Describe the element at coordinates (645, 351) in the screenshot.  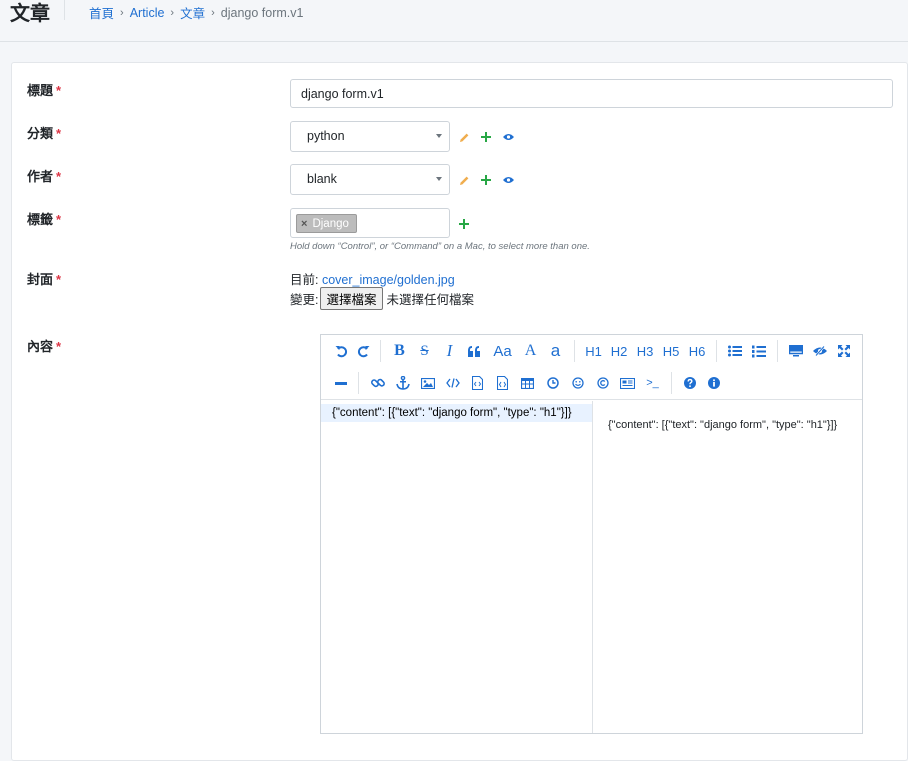
I see `heading-3-icon: H3` at that location.